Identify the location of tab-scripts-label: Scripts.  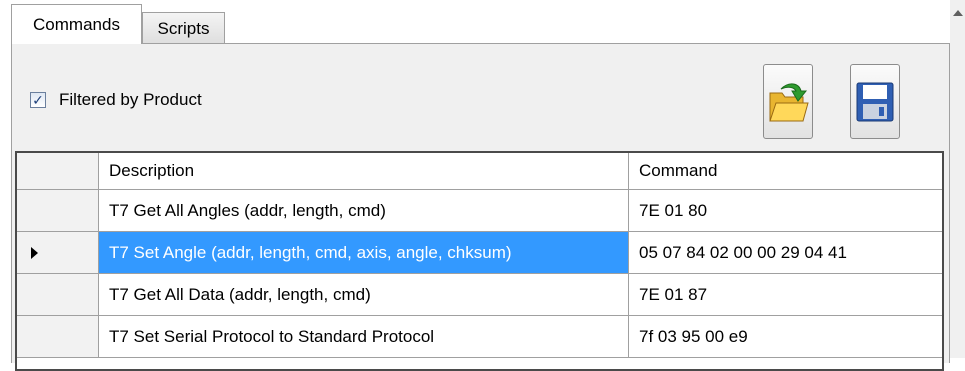
(183, 28).